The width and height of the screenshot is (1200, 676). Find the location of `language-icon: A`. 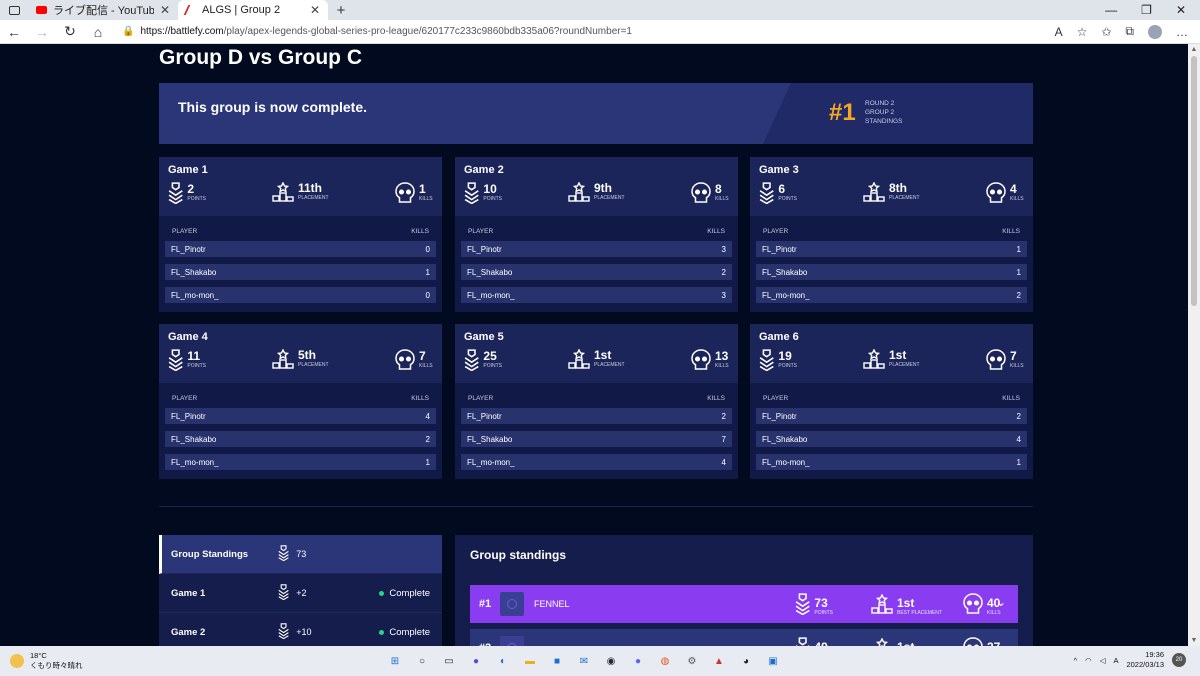

language-icon: A is located at coordinates (1115, 660).